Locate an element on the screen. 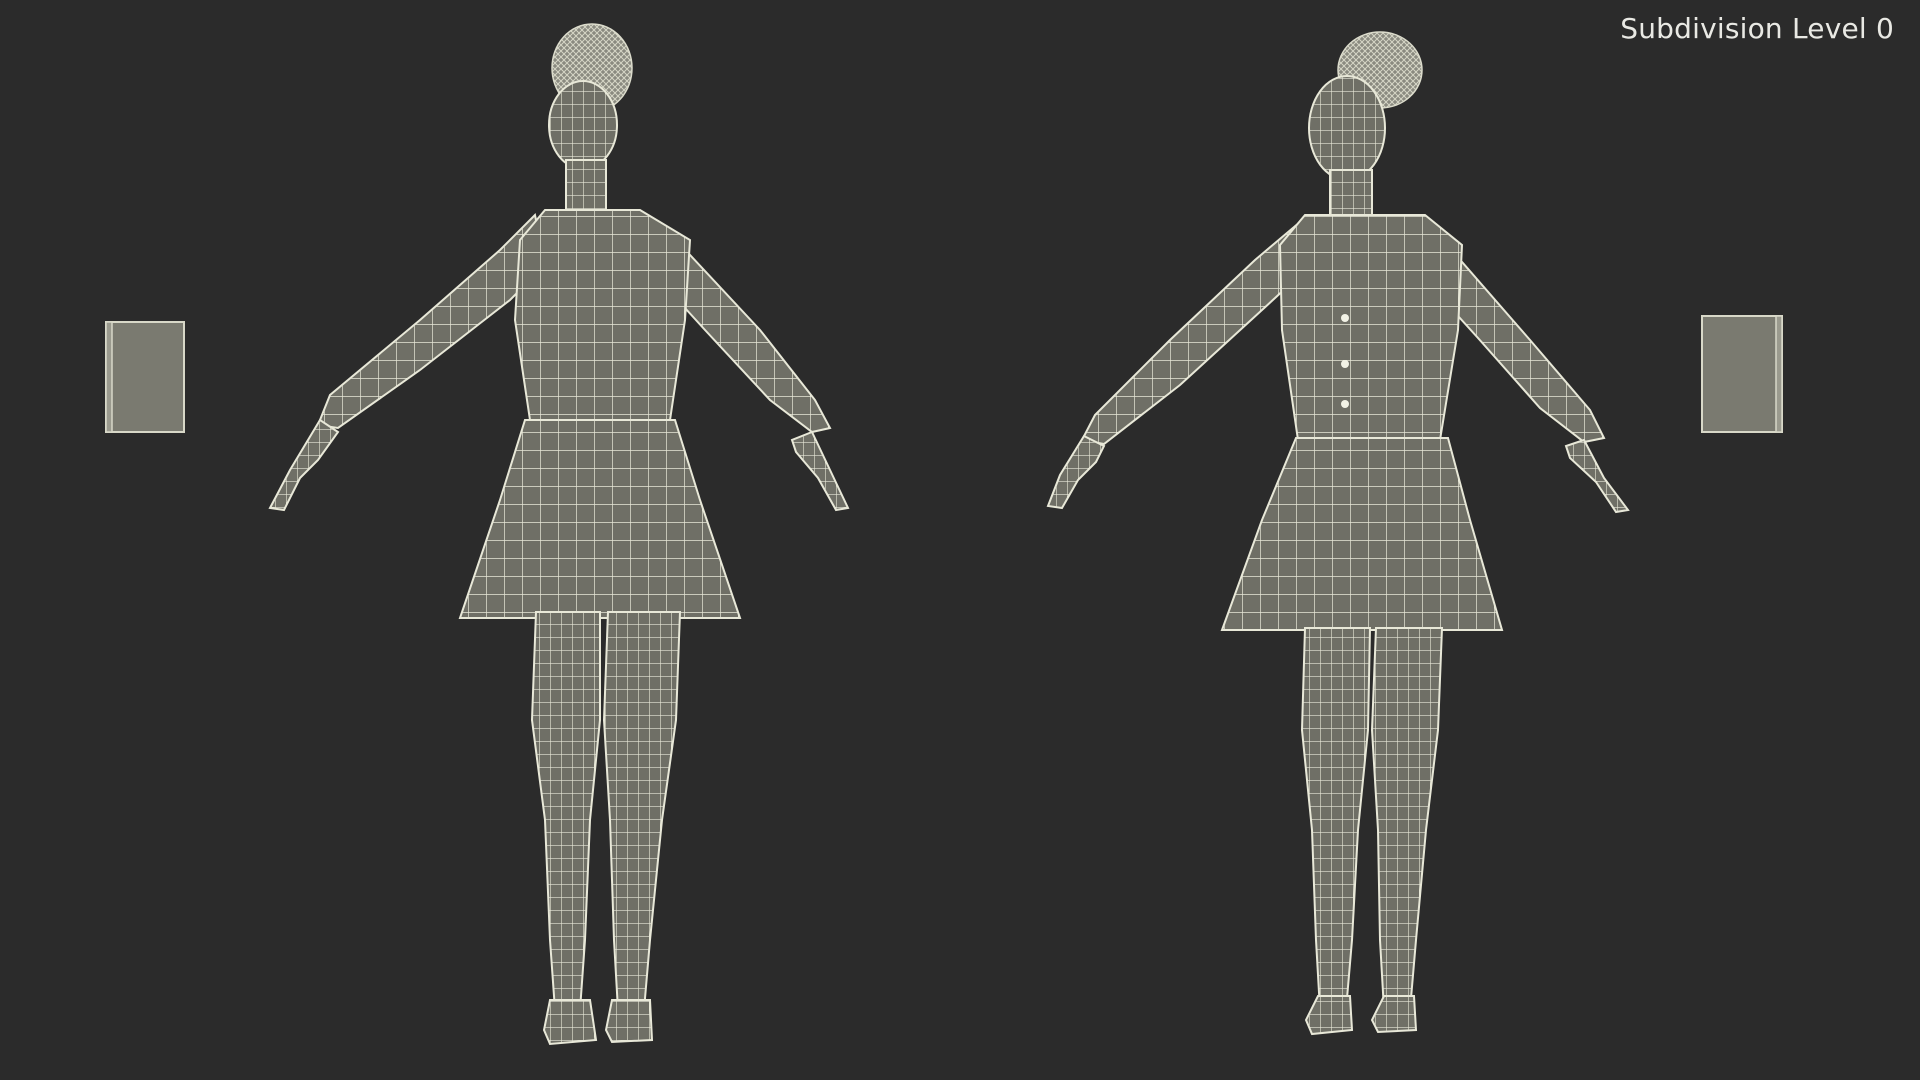  subdivision-level-label: Subdivision Level 0 is located at coordinates (1757, 28).